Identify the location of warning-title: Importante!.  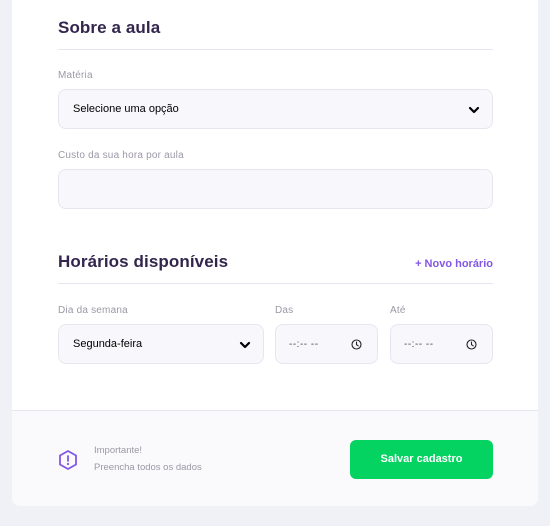
(118, 450).